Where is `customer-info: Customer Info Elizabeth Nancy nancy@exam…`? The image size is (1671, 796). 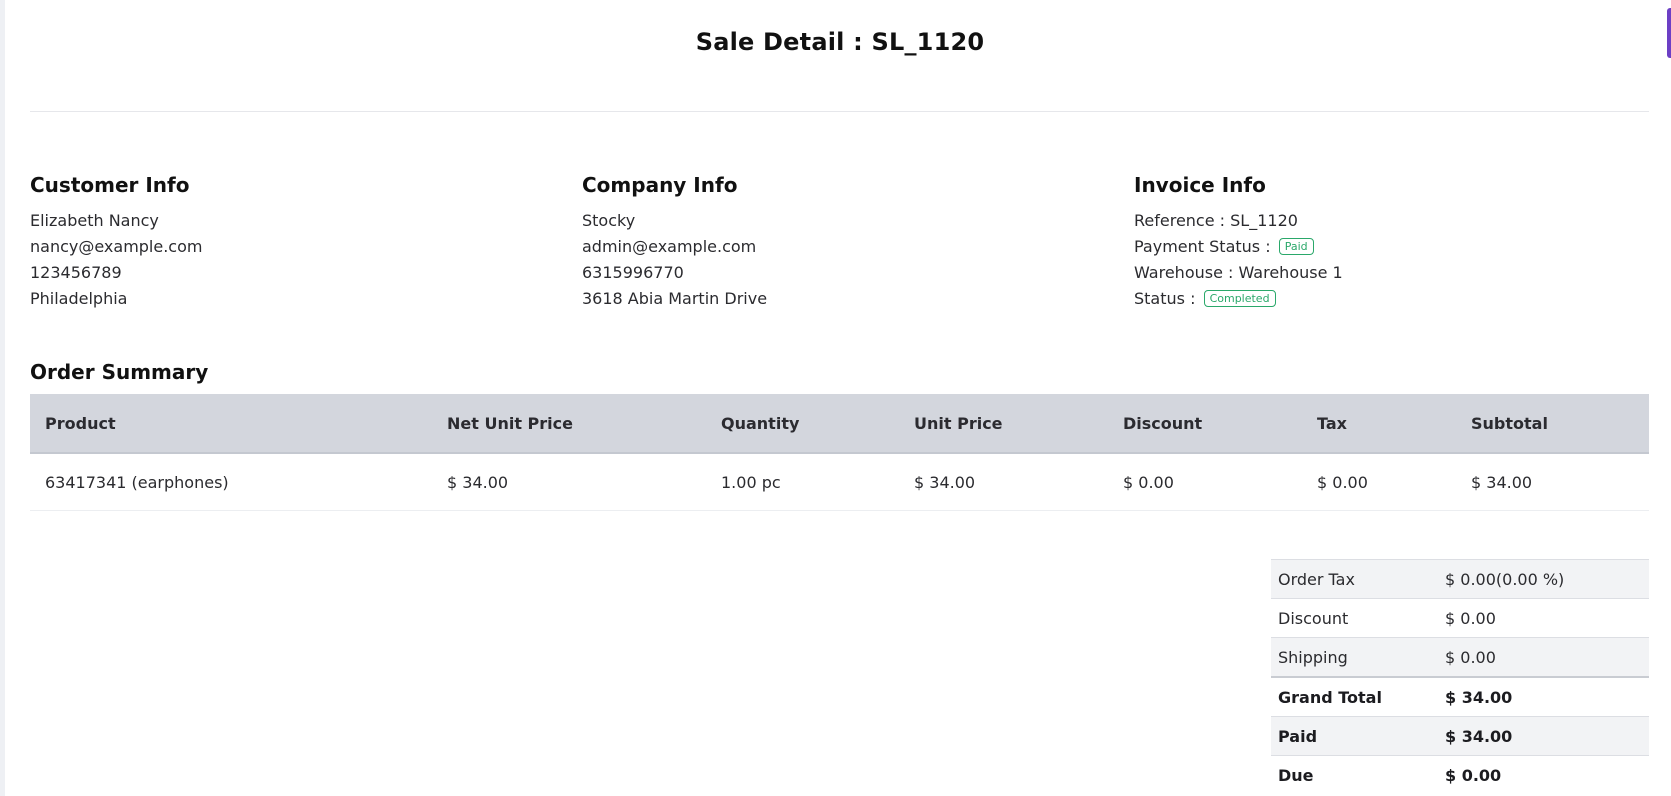
customer-info: Customer Info Elizabeth Nancy nancy@exam… is located at coordinates (270, 242).